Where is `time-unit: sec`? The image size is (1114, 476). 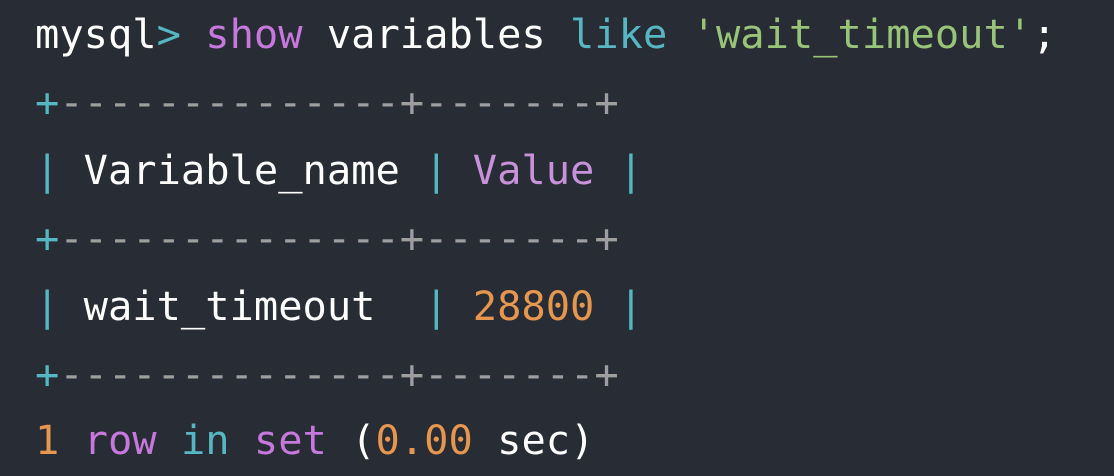
time-unit: sec is located at coordinates (534, 440).